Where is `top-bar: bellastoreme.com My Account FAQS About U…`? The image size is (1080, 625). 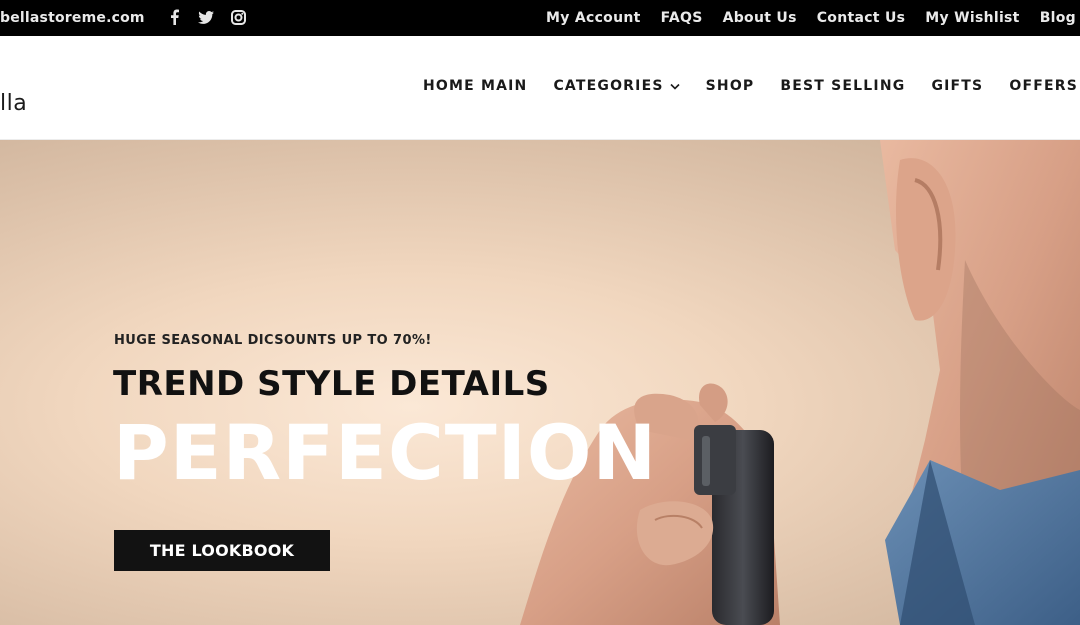
top-bar: bellastoreme.com My Account FAQS About U… is located at coordinates (540, 18).